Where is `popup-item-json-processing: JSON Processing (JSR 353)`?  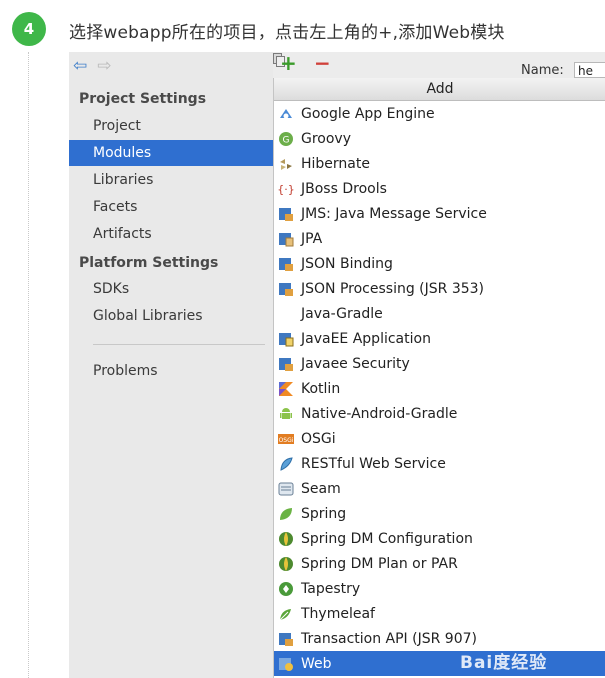
popup-item-json-processing: JSON Processing (JSR 353) is located at coordinates (439, 288).